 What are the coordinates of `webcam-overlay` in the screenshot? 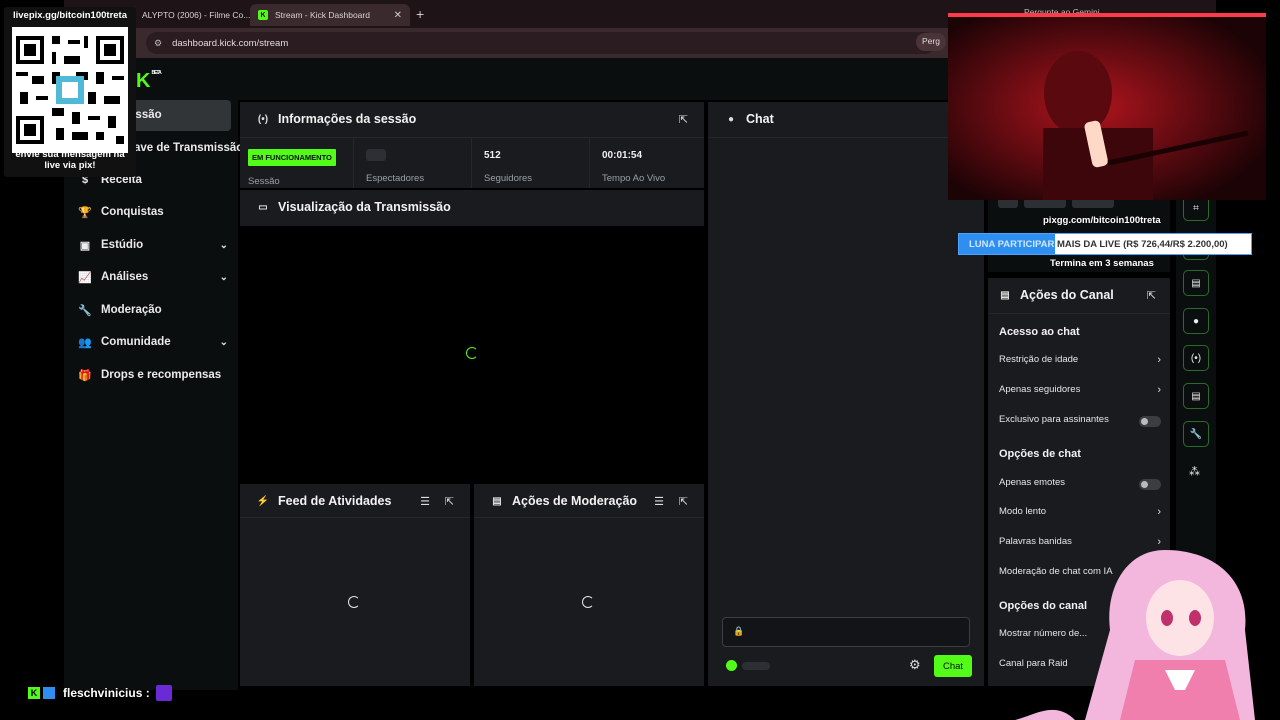 It's located at (1107, 106).